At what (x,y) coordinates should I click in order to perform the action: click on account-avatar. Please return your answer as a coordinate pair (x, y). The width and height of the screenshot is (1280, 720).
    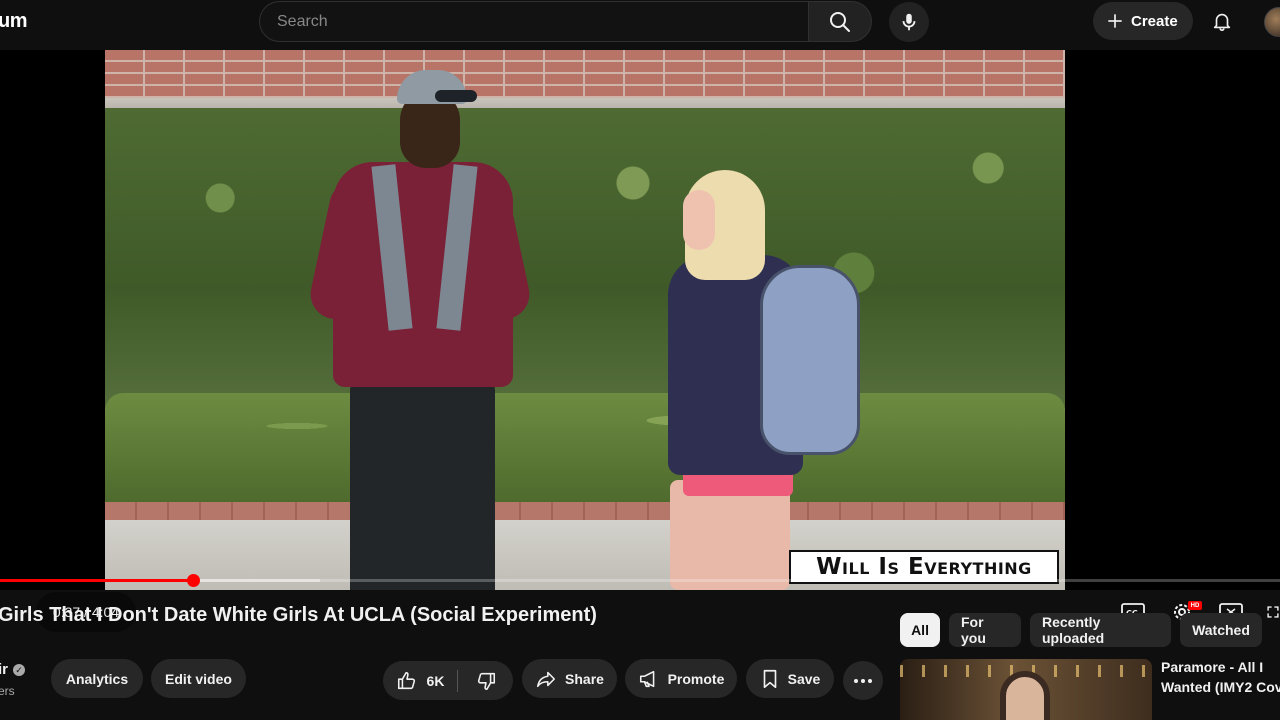
    Looking at the image, I should click on (1272, 22).